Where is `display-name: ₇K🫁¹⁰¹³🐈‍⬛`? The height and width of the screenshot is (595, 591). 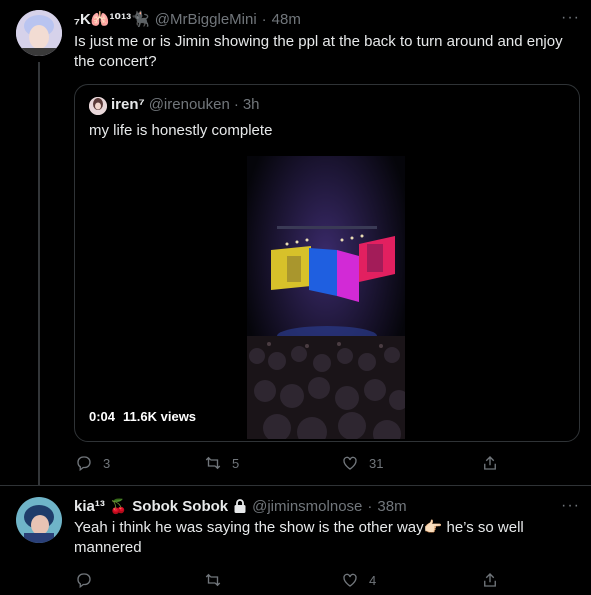 display-name: ₇K🫁¹⁰¹³🐈‍⬛ is located at coordinates (112, 19).